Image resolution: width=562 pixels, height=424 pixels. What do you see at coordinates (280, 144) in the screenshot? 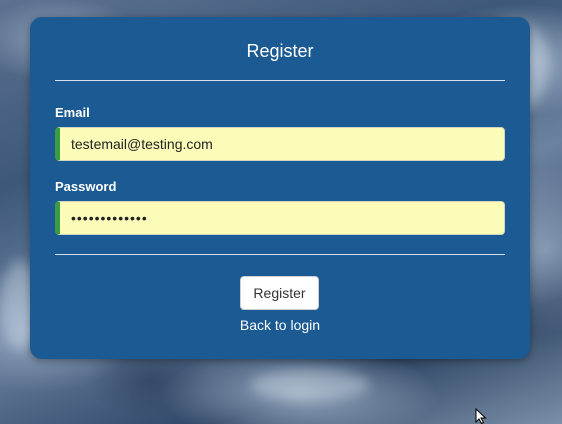
I see `email-field` at bounding box center [280, 144].